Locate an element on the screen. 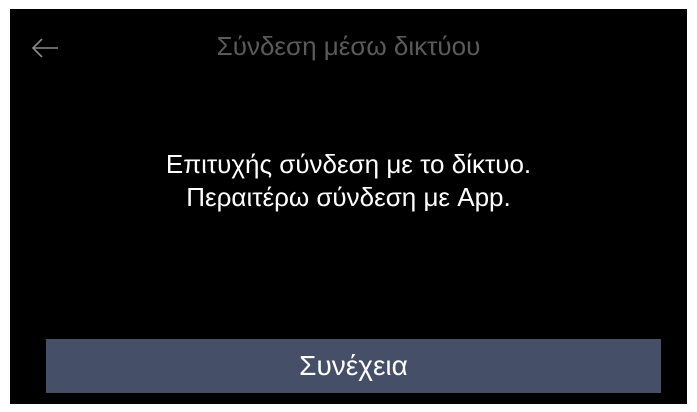 This screenshot has width=697, height=412. continue-button: Συνέχεια is located at coordinates (353, 366).